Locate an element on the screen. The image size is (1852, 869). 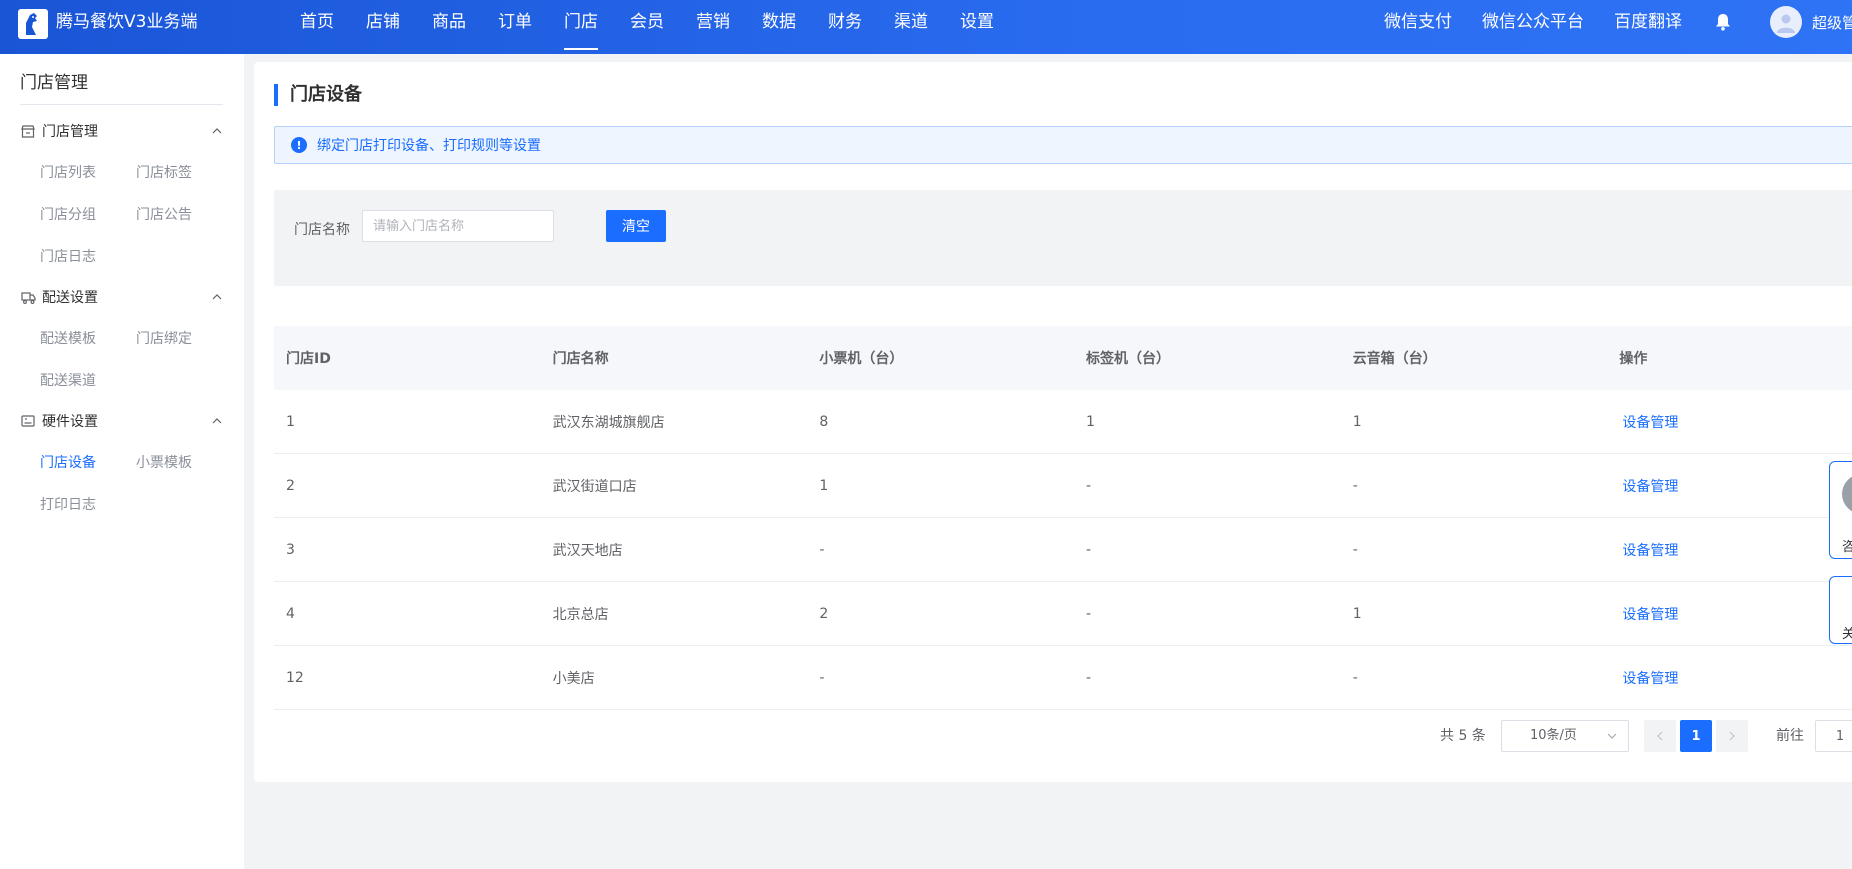
table-row: 12 小美店 - - - 设备管理 is located at coordinates (1063, 678).